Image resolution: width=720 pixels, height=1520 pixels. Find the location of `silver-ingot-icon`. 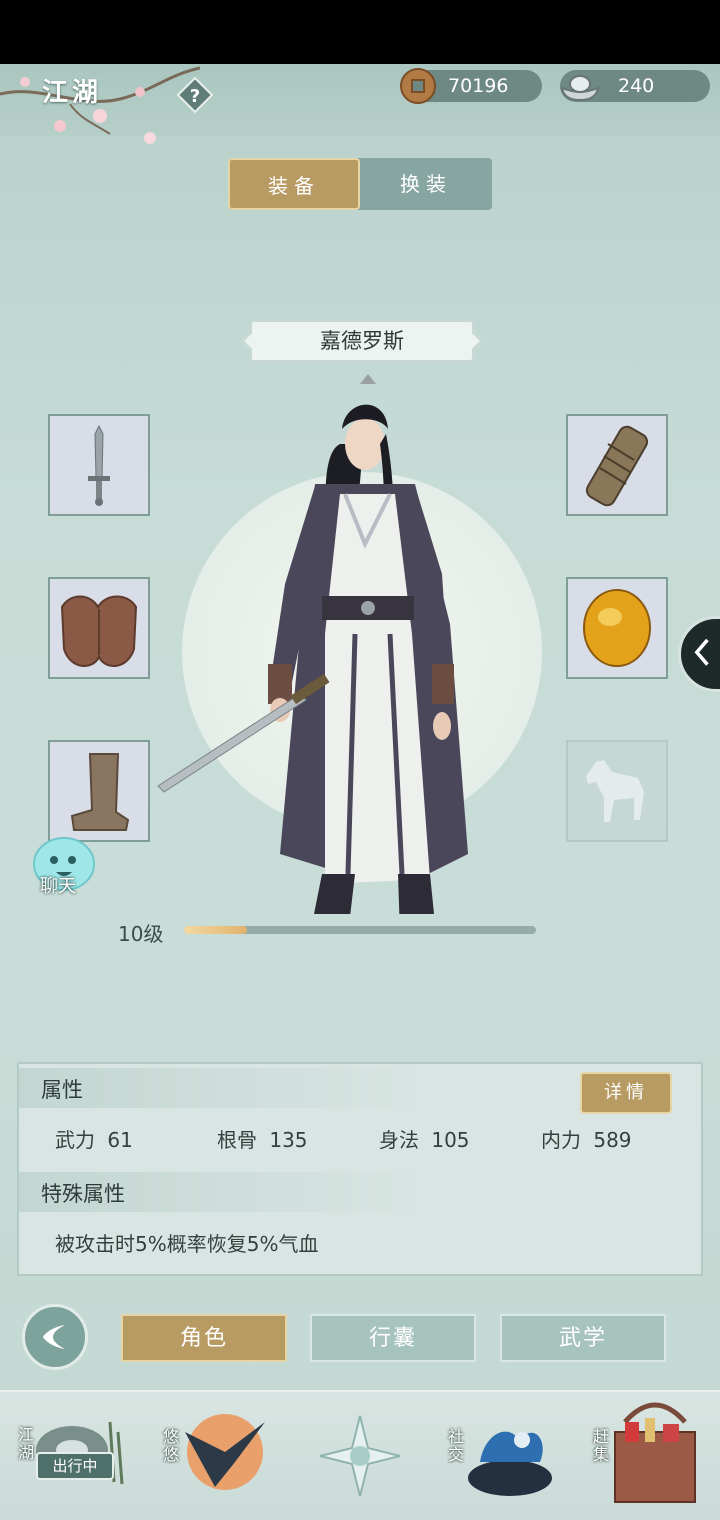

silver-ingot-icon is located at coordinates (580, 88).